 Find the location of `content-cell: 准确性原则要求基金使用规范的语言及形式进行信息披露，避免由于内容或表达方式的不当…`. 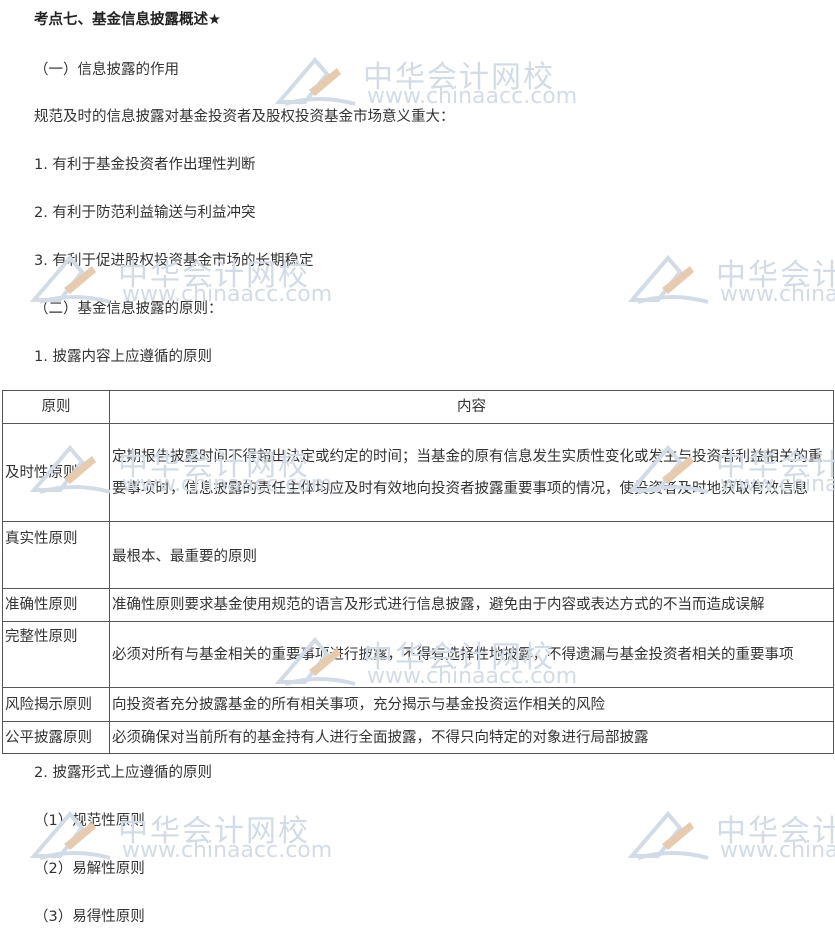

content-cell: 准确性原则要求基金使用规范的语言及形式进行信息披露，避免由于内容或表达方式的不当… is located at coordinates (471, 605).